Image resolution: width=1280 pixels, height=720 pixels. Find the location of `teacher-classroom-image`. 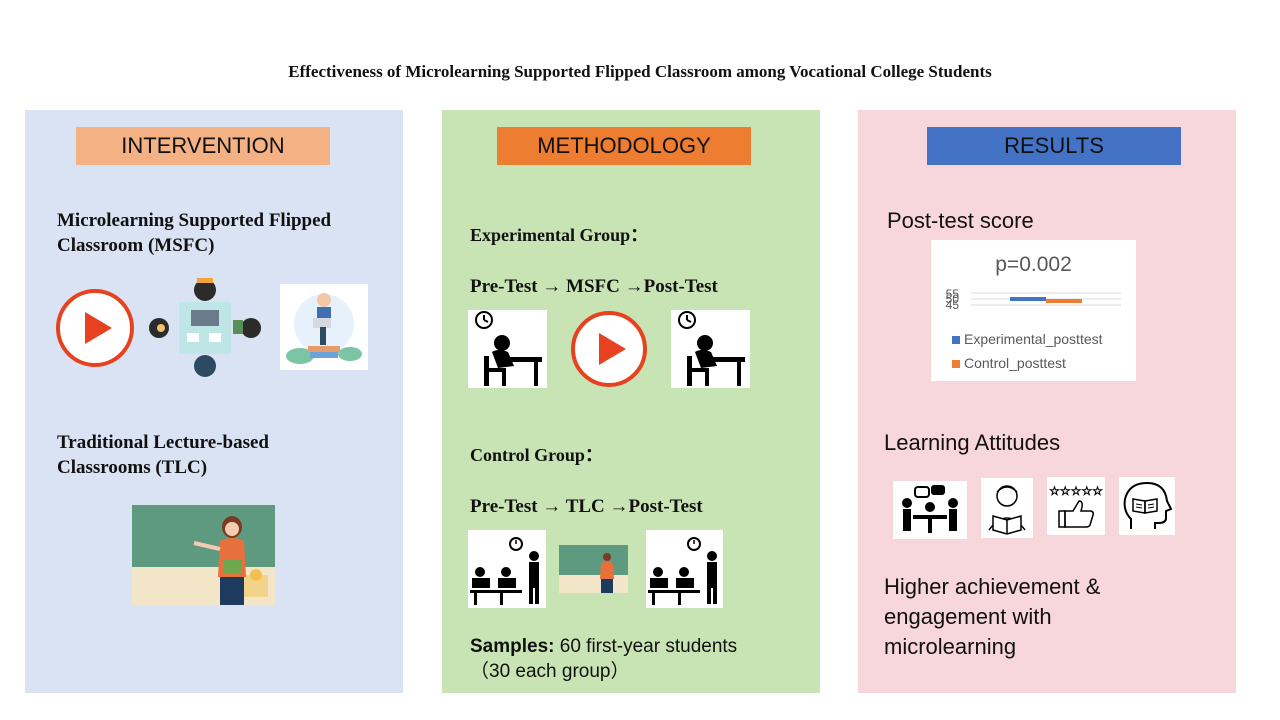

teacher-classroom-image is located at coordinates (203, 555).